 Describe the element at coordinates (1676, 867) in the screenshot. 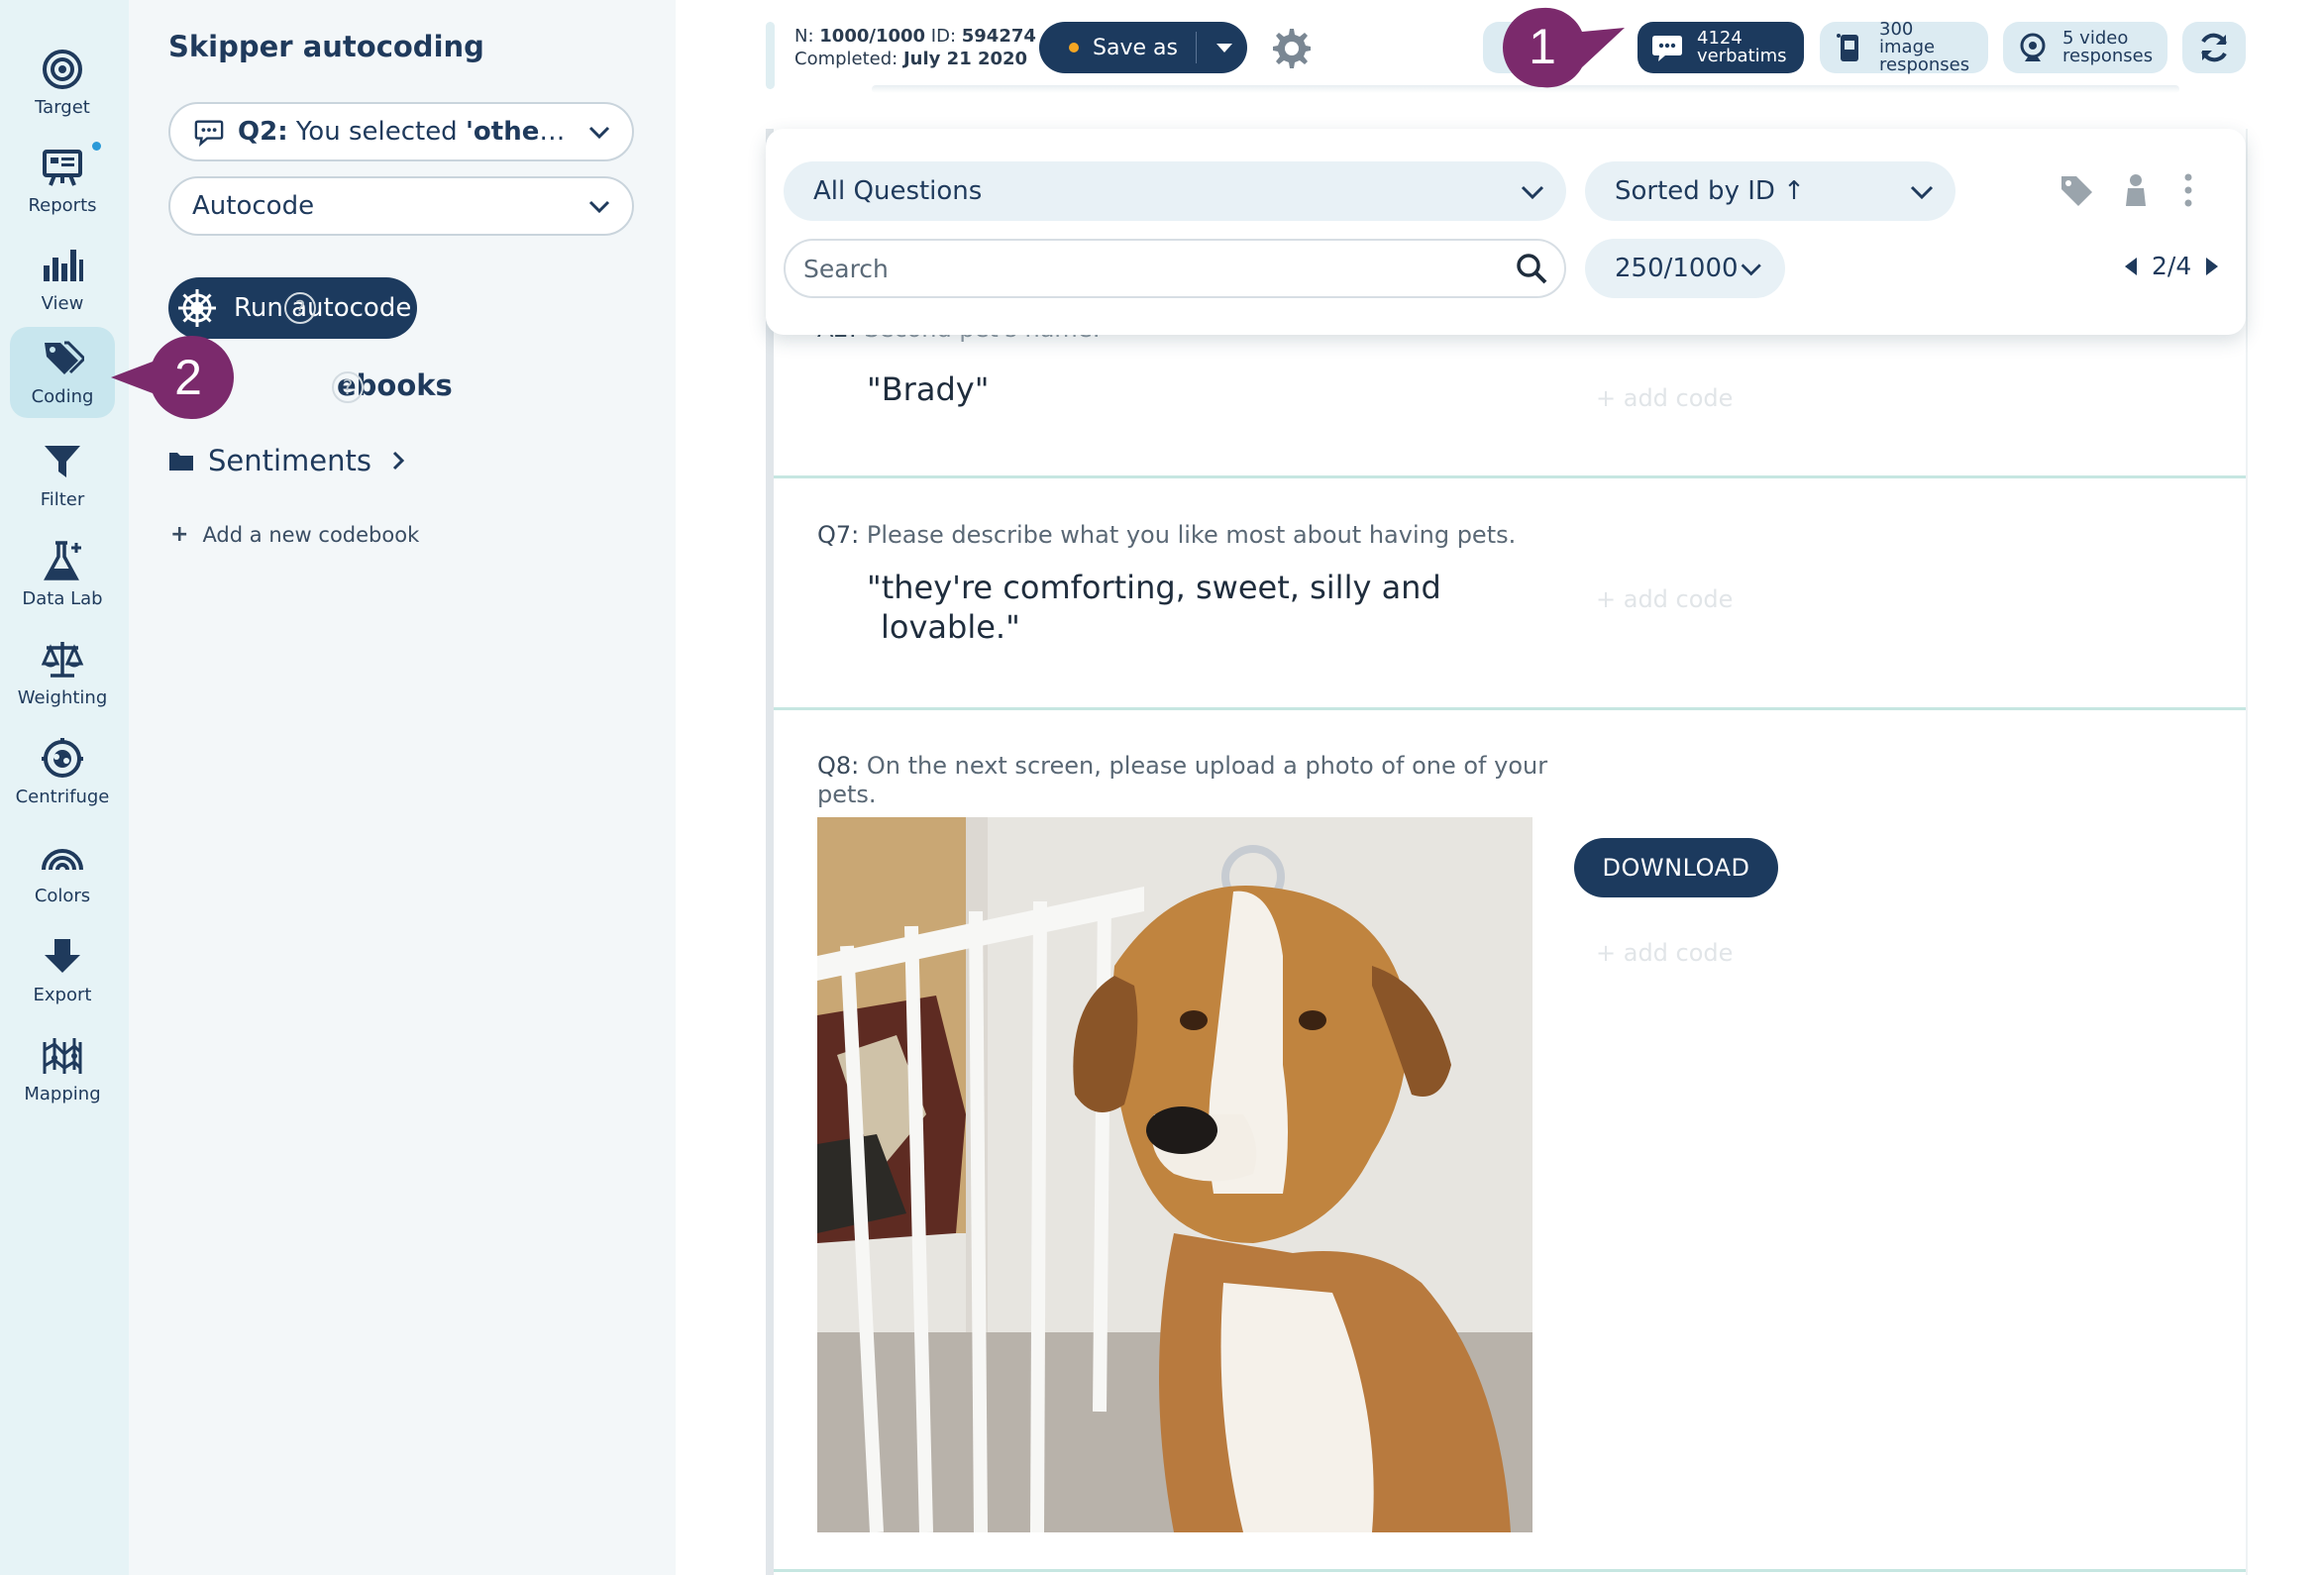

I see `download-button: DOWNLOAD` at that location.